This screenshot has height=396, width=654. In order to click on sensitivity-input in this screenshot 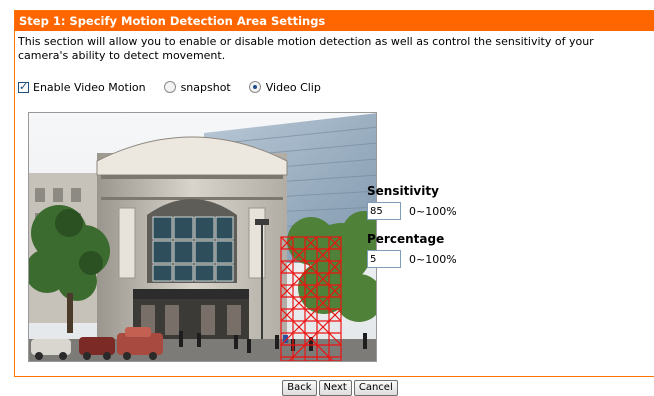, I will do `click(384, 211)`.